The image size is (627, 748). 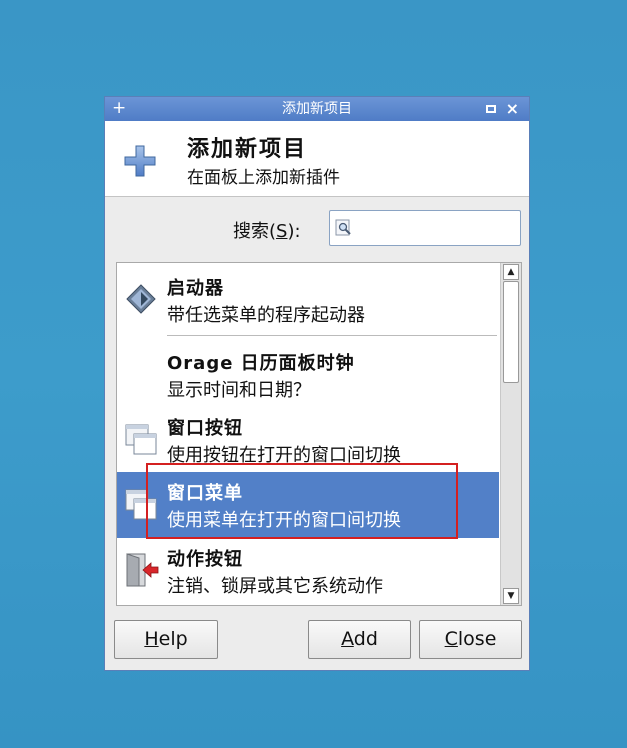 What do you see at coordinates (263, 178) in the screenshot?
I see `header-subtitle: 在面板上添加新插件` at bounding box center [263, 178].